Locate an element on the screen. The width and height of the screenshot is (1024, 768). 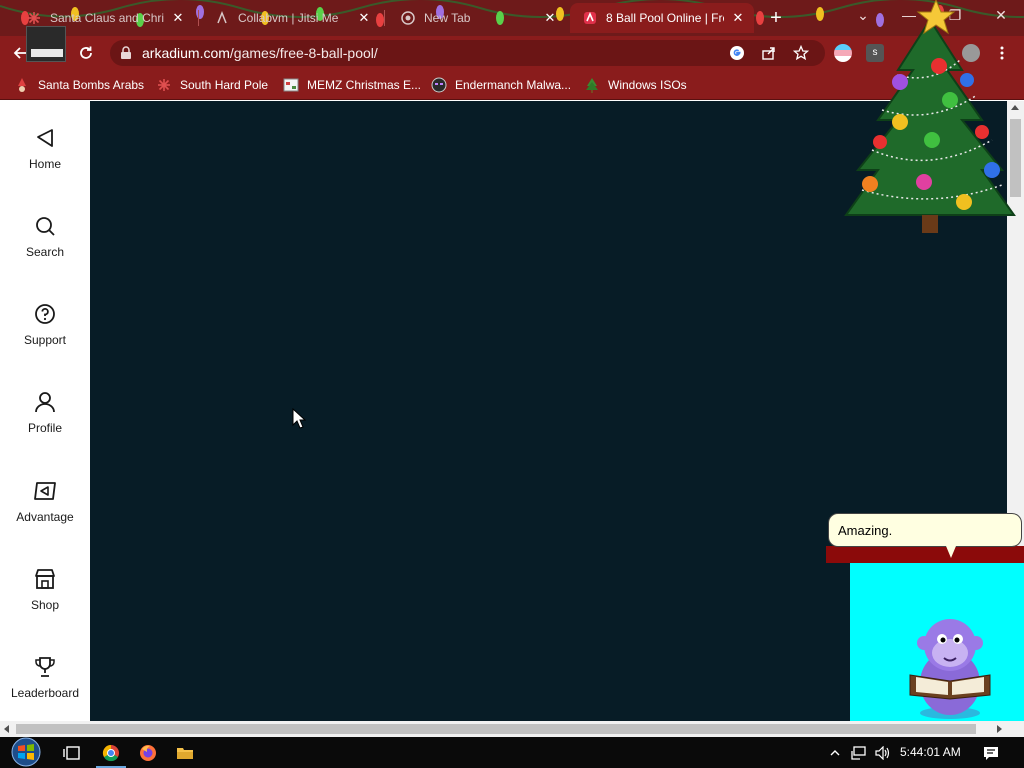
bookmark-label: South Hard Pole is located at coordinates (224, 85).